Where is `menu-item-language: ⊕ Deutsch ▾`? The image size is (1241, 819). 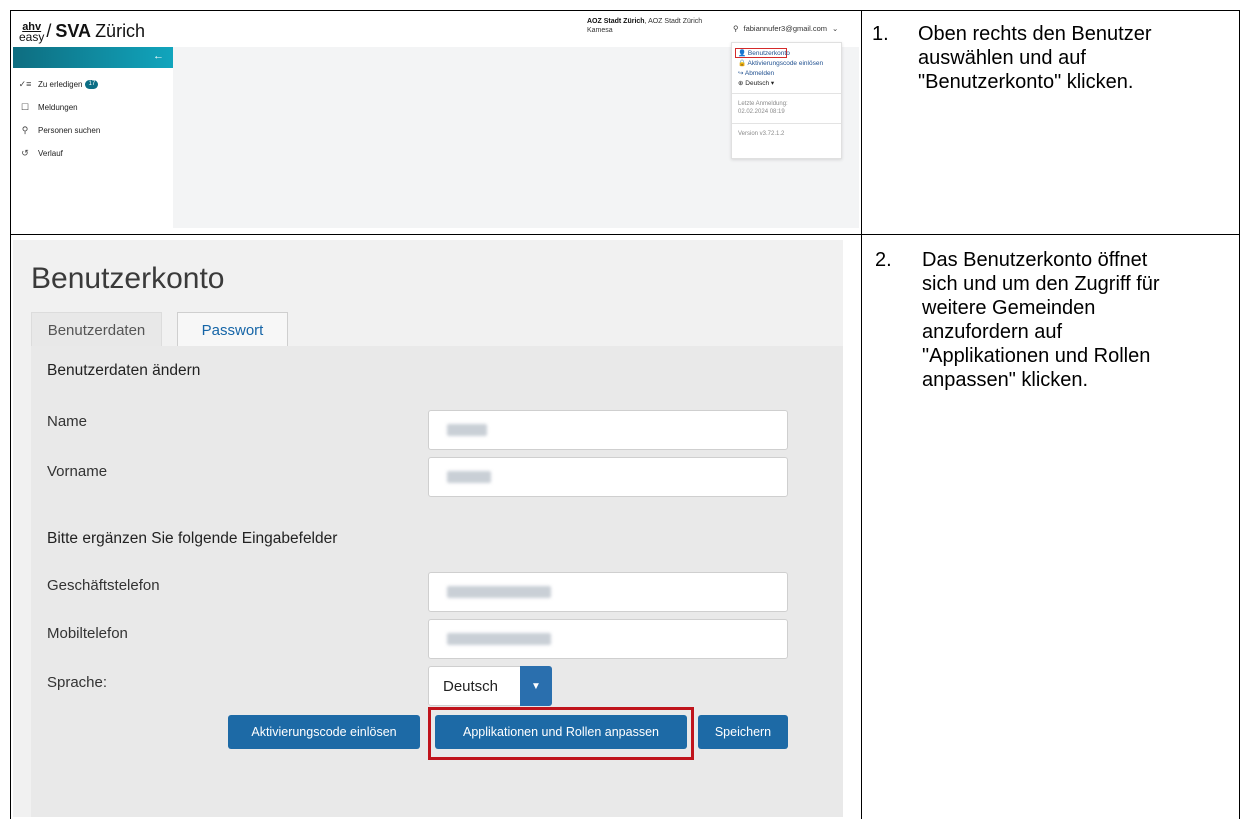 menu-item-language: ⊕ Deutsch ▾ is located at coordinates (756, 83).